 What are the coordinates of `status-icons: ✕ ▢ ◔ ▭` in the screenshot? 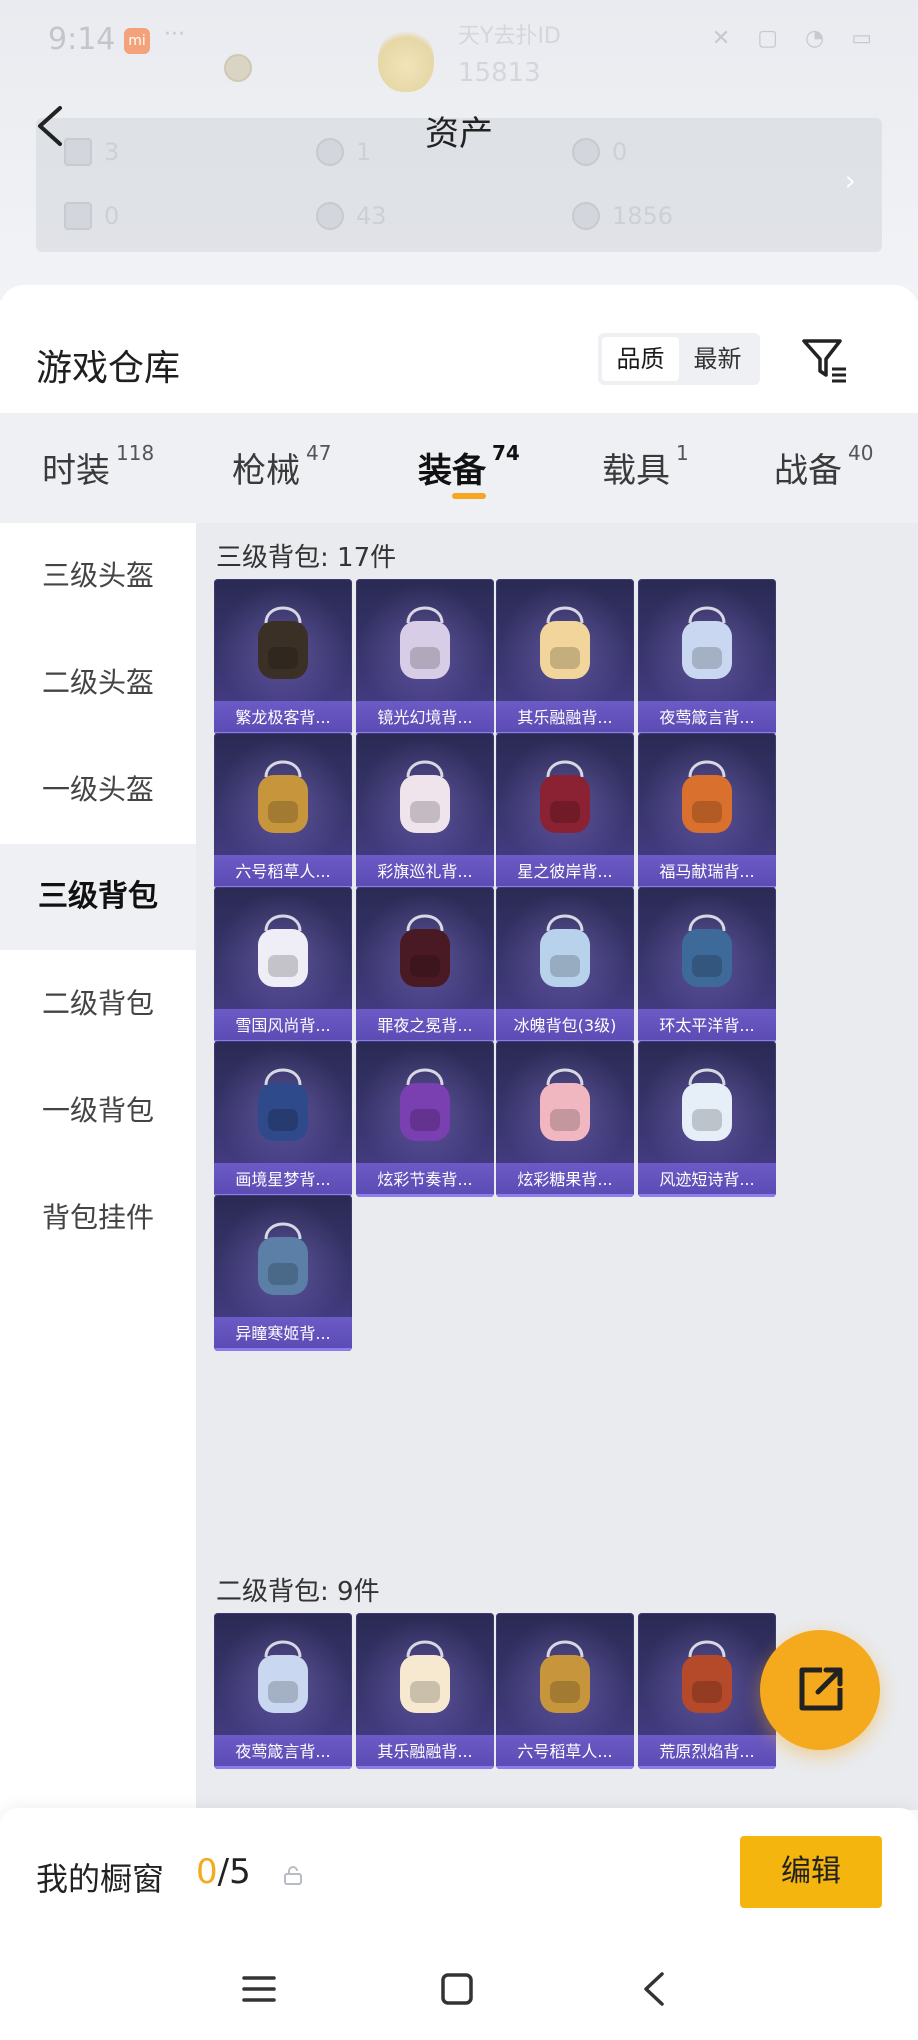 It's located at (796, 38).